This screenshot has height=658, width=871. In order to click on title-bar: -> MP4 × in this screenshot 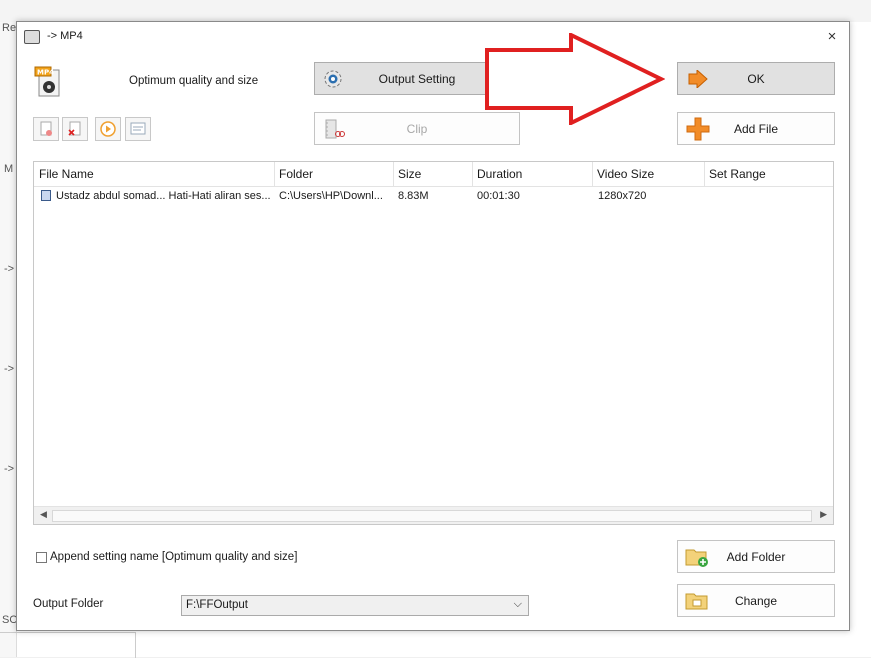, I will do `click(433, 37)`.